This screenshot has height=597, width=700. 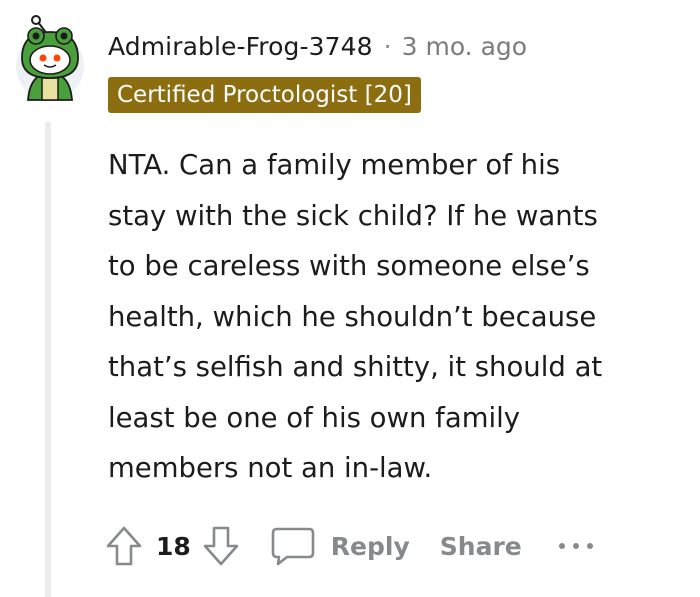 I want to click on downvote-button, so click(x=221, y=546).